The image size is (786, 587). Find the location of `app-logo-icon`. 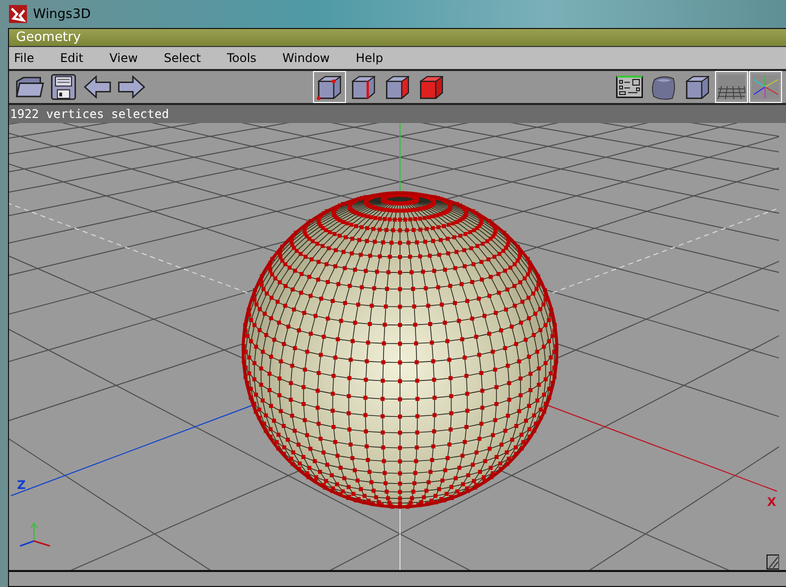

app-logo-icon is located at coordinates (18, 14).